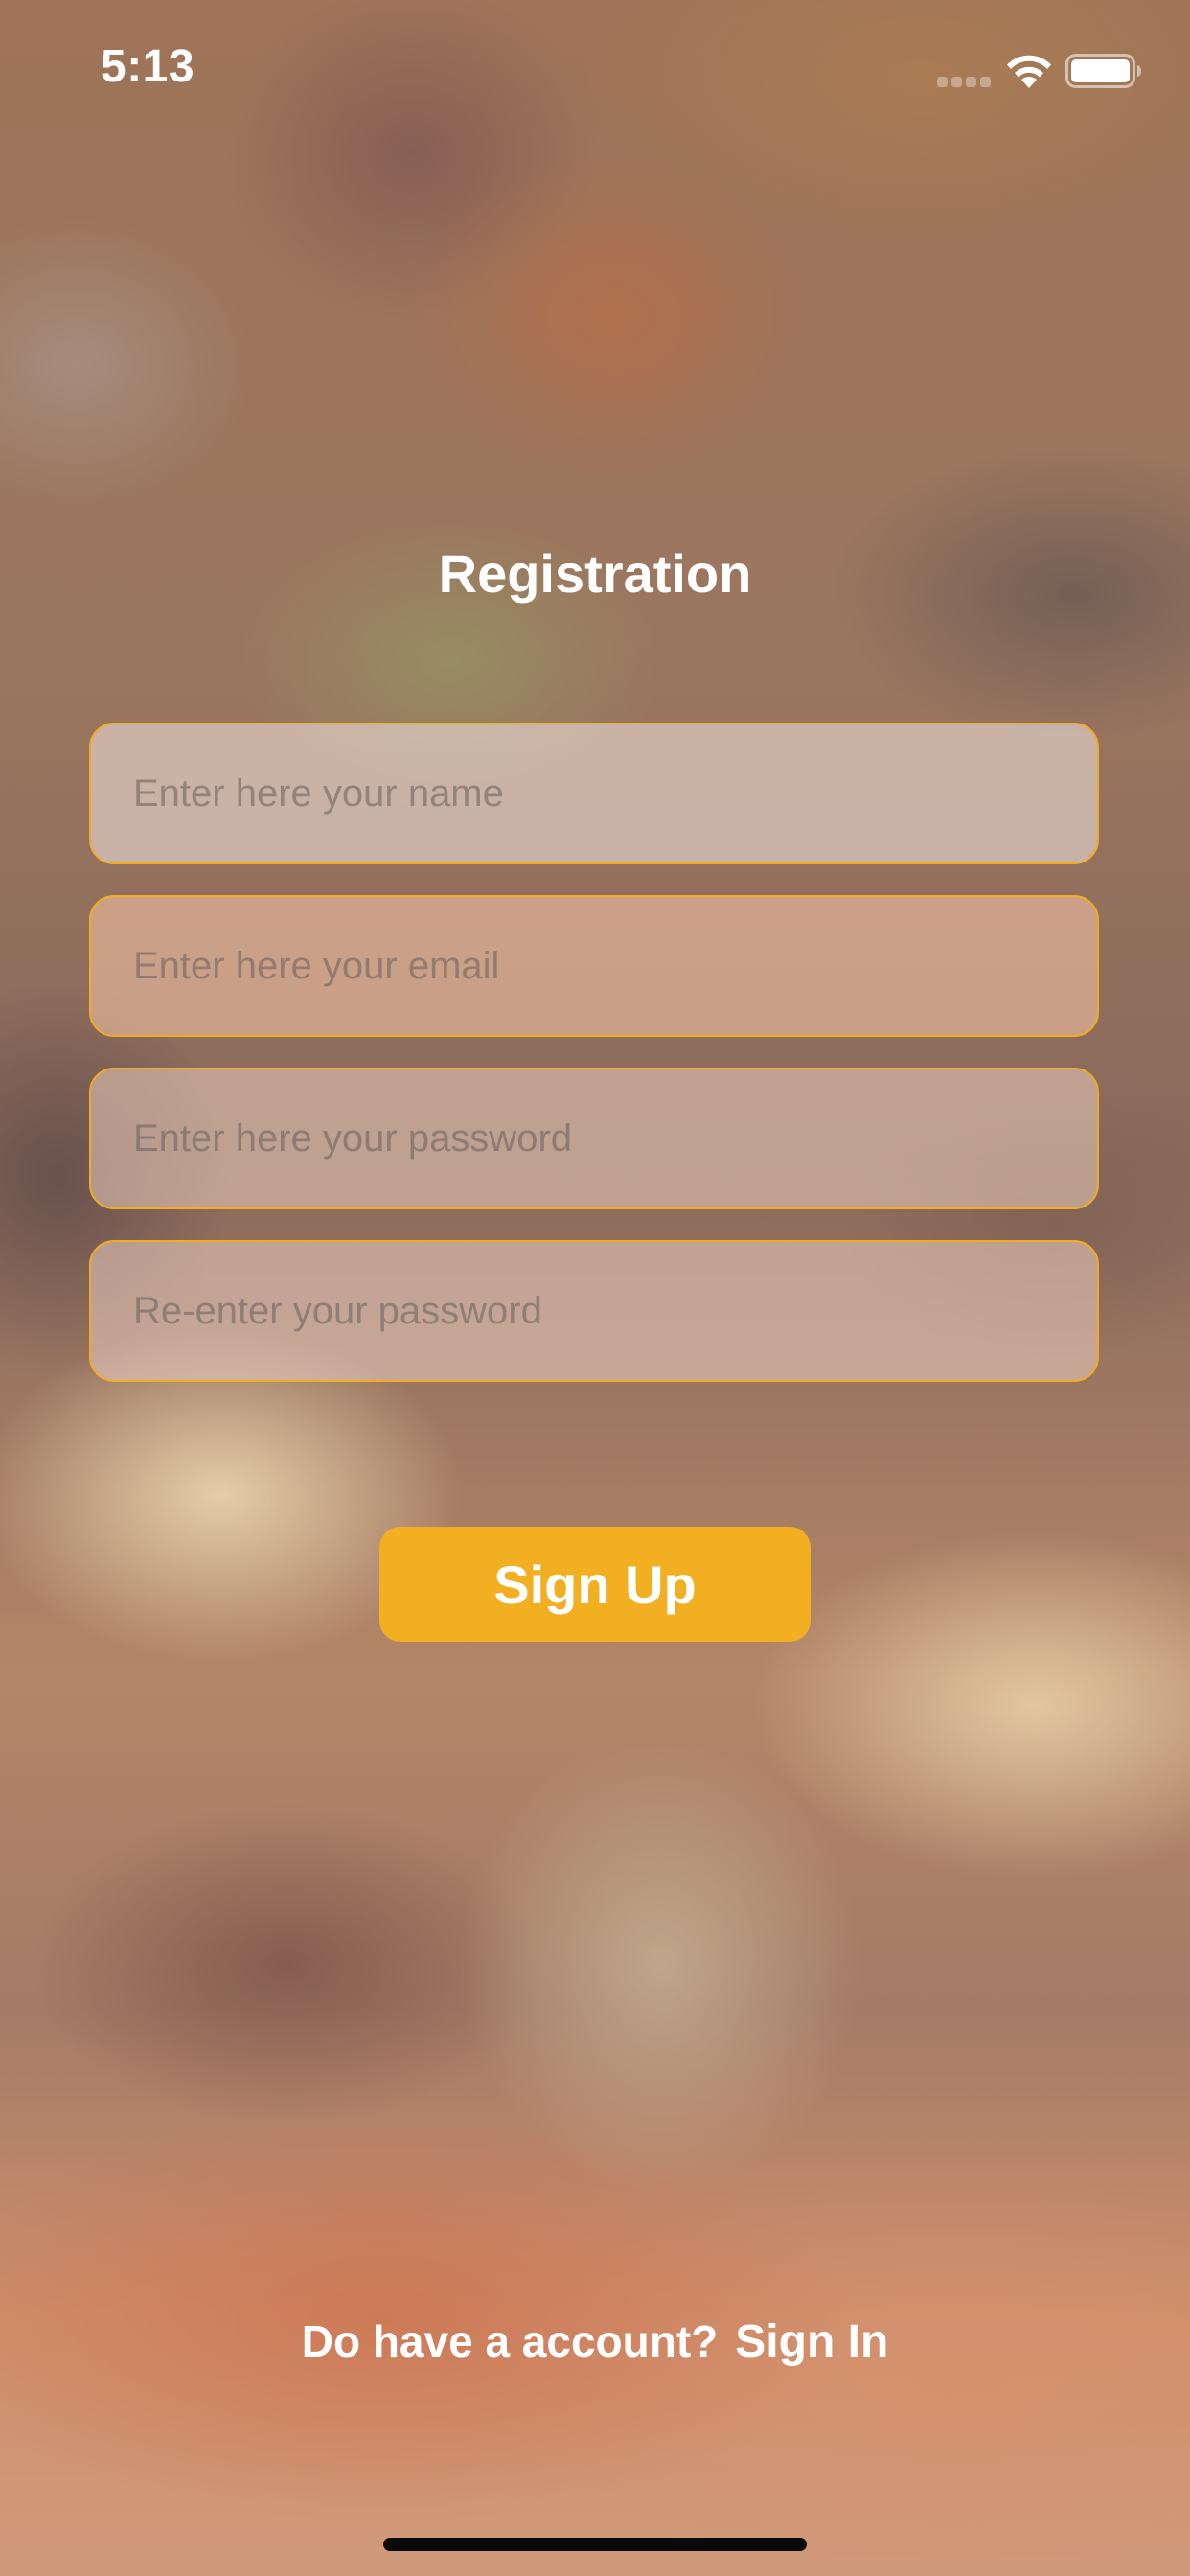 This screenshot has height=2576, width=1190. Describe the element at coordinates (595, 2544) in the screenshot. I see `home-indicator` at that location.